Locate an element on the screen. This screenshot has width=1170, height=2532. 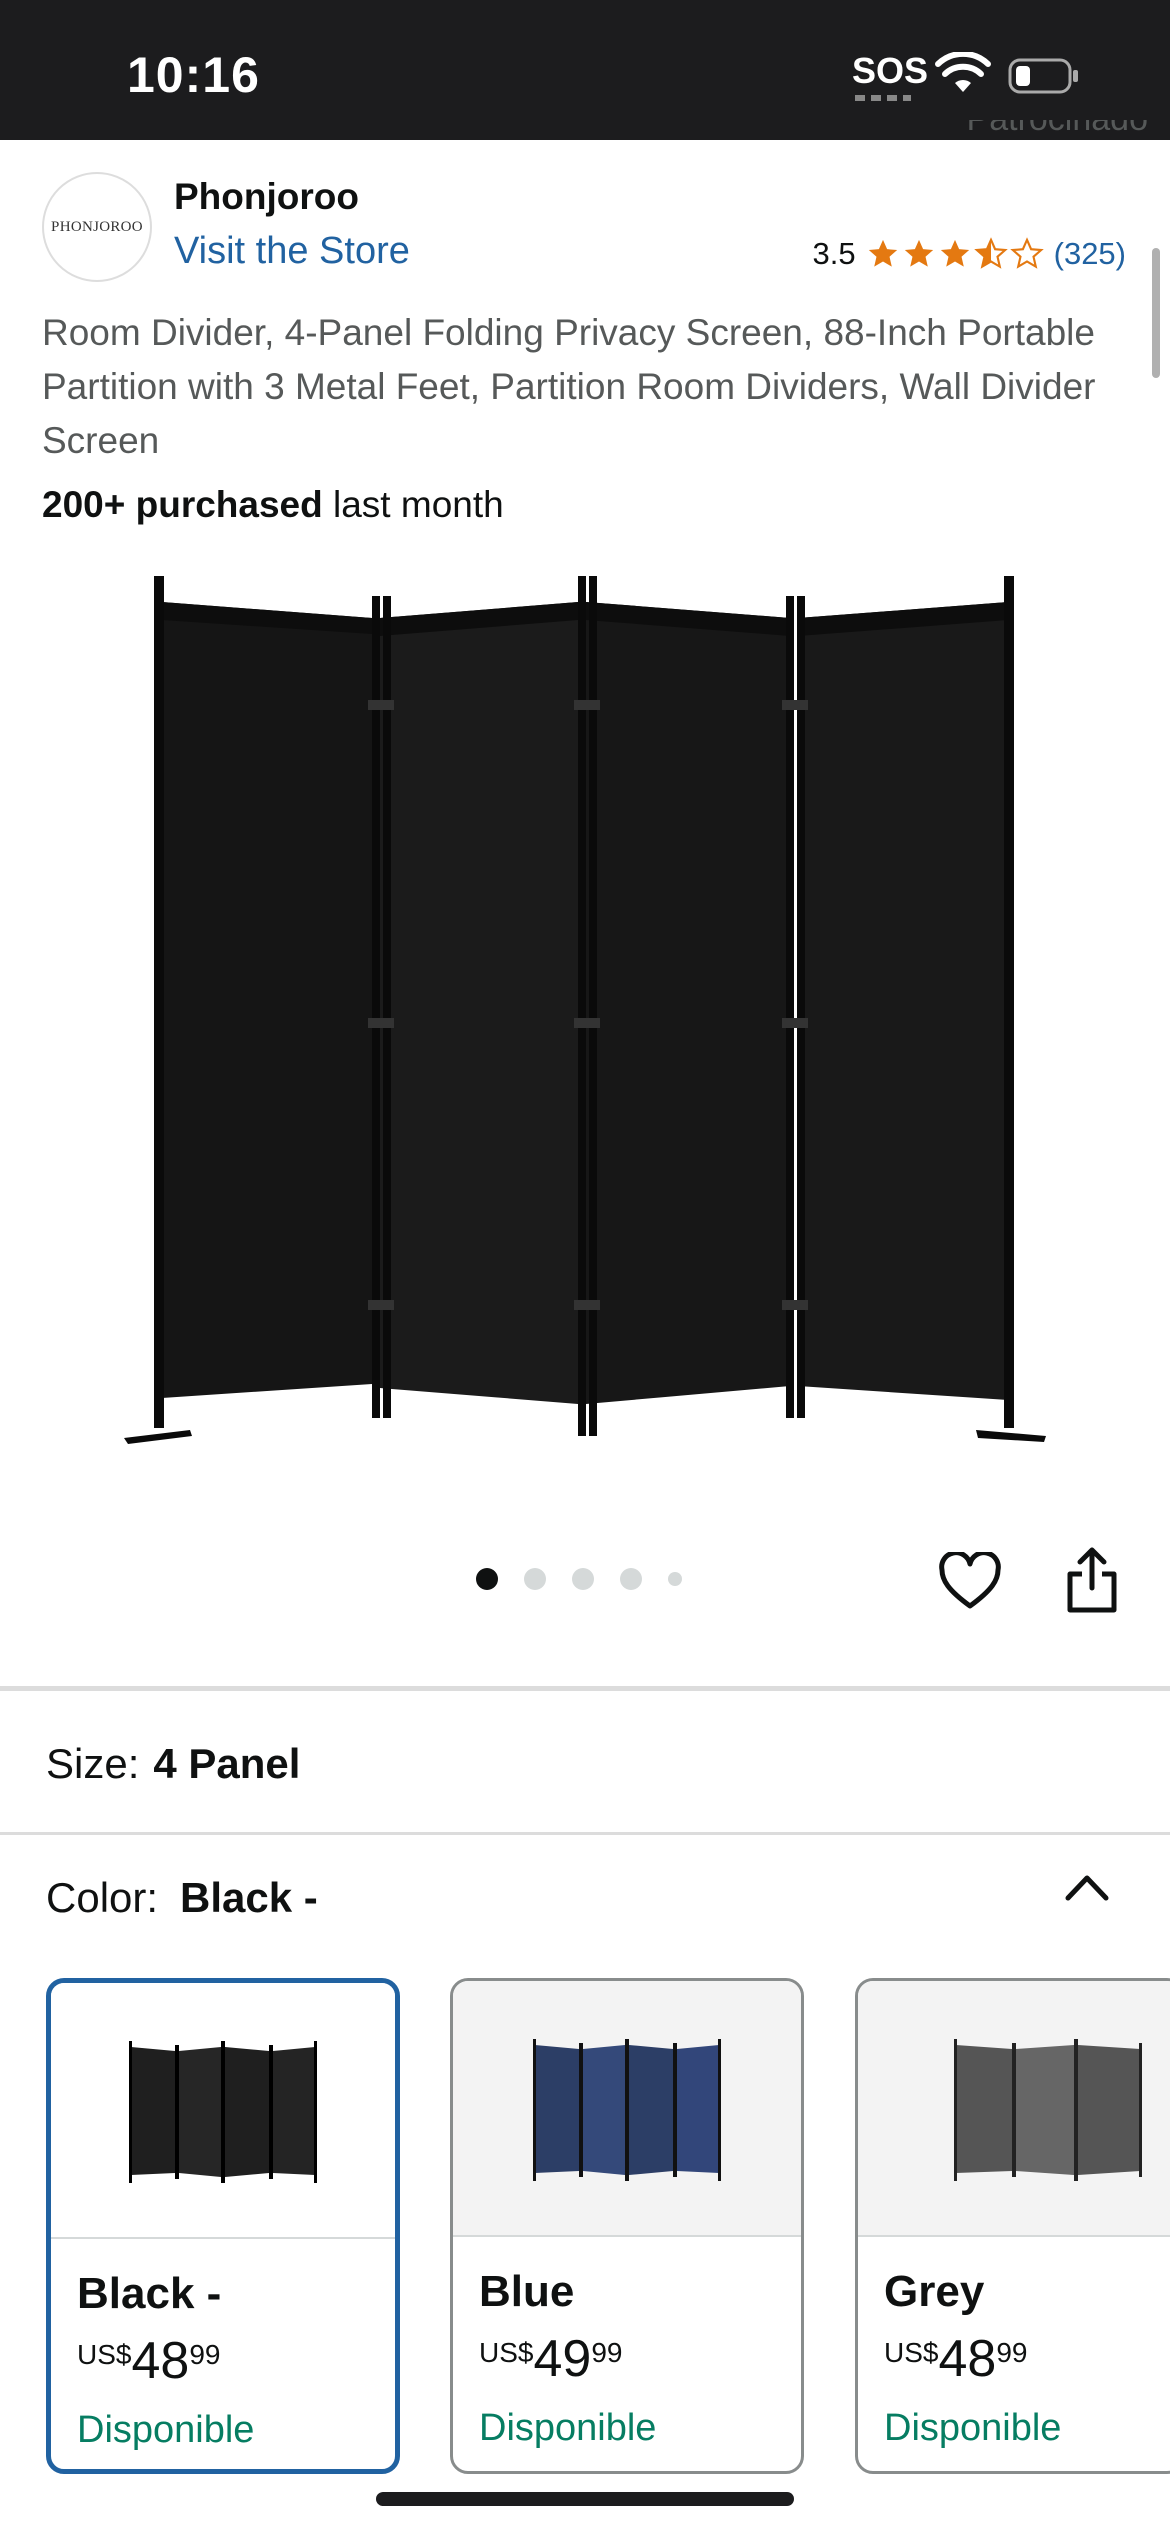
heart-icon is located at coordinates (970, 1582).